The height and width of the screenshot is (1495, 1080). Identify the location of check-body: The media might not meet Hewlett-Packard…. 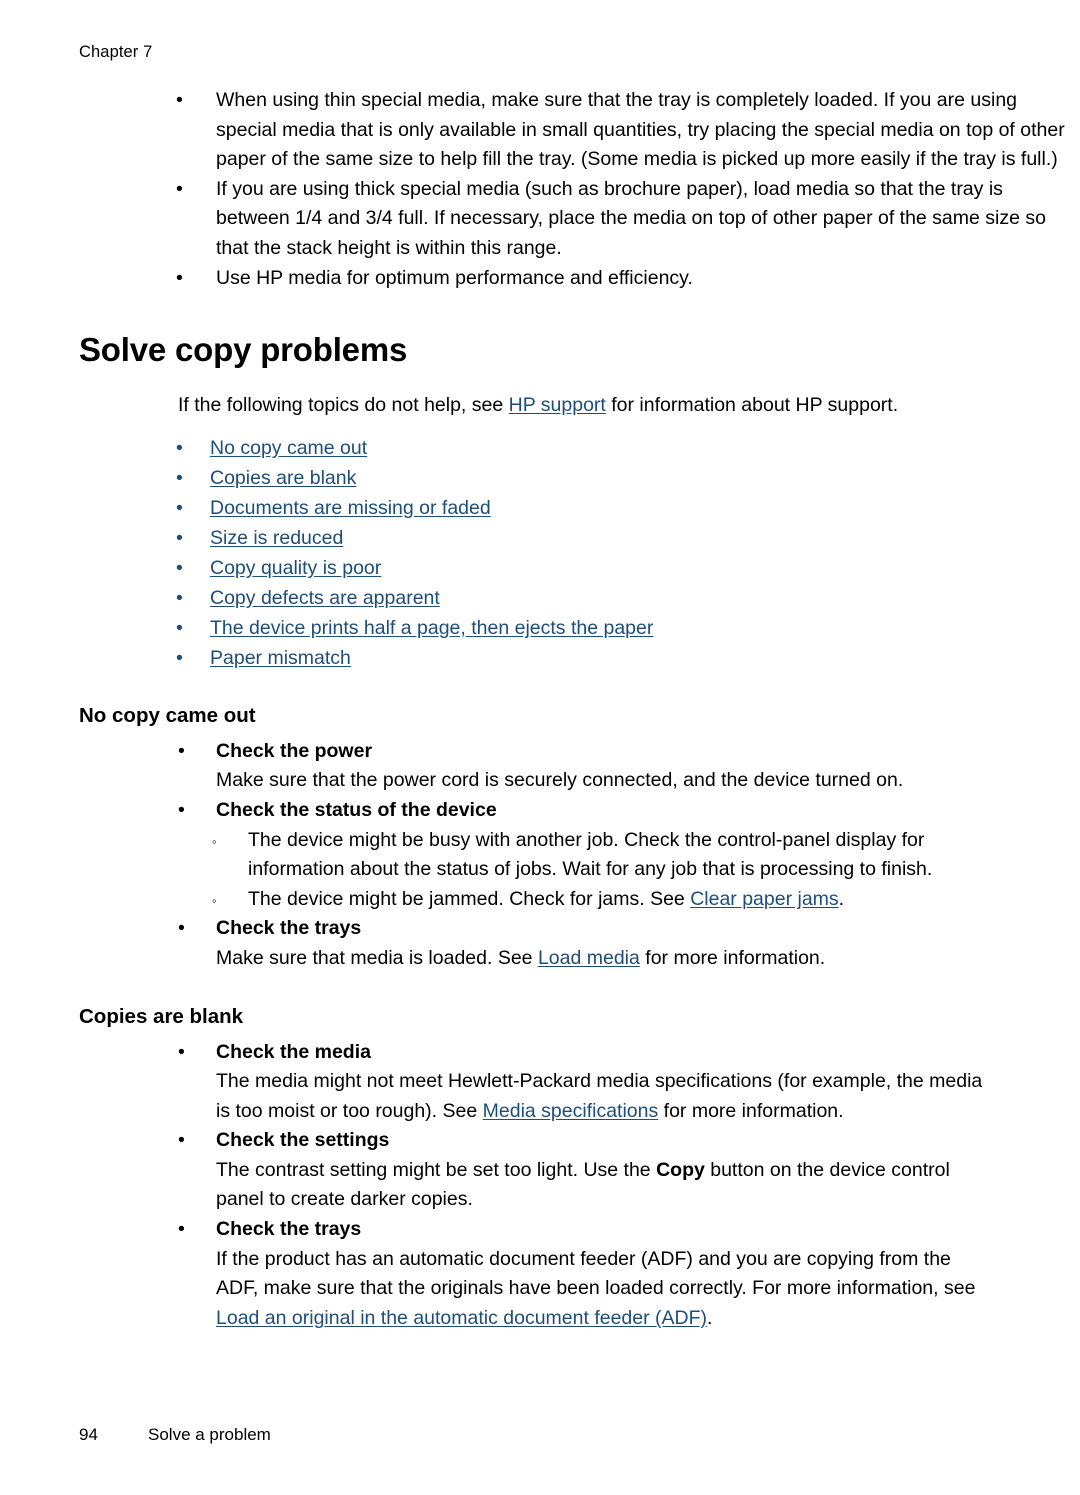
(604, 1096).